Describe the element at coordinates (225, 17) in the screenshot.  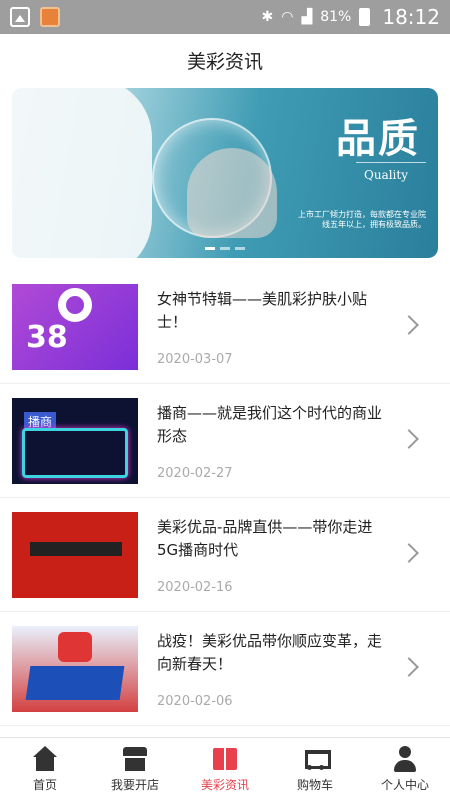
I see `status-bar: ✱ ◠ ▟ 81% 18:12` at that location.